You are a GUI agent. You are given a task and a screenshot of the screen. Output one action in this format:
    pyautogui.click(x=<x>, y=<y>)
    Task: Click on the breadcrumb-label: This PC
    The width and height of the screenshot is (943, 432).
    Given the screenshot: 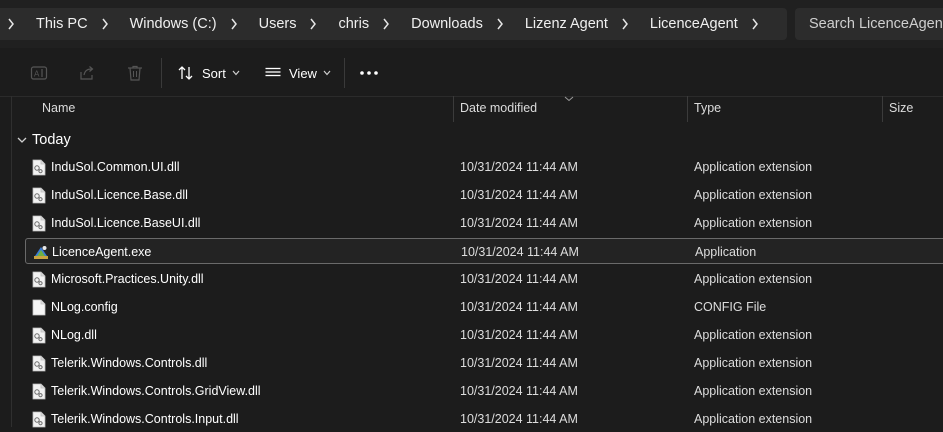 What is the action you would take?
    pyautogui.click(x=62, y=24)
    